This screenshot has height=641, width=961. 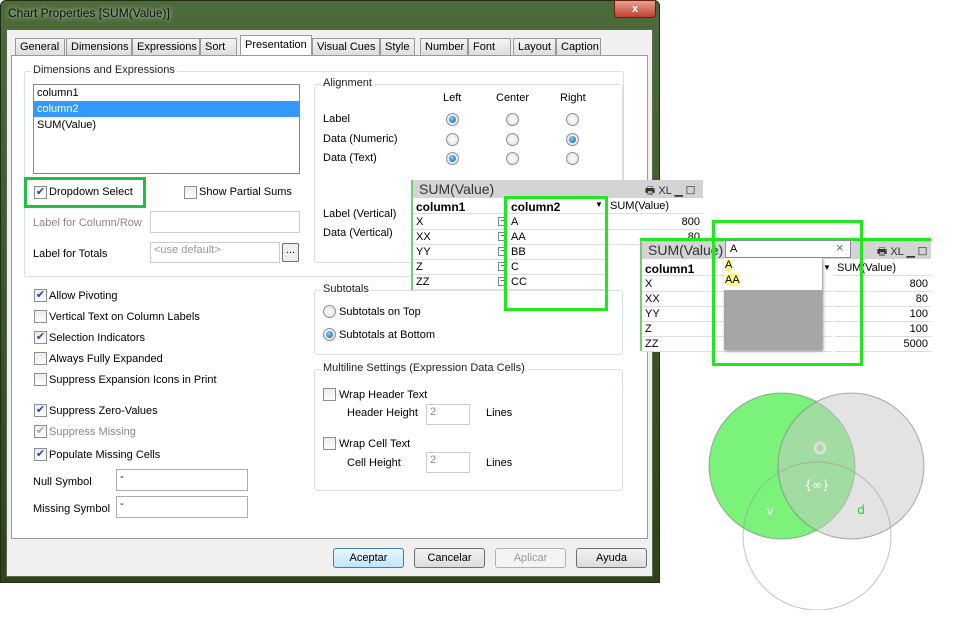 I want to click on tab-caption: Caption, so click(x=578, y=47).